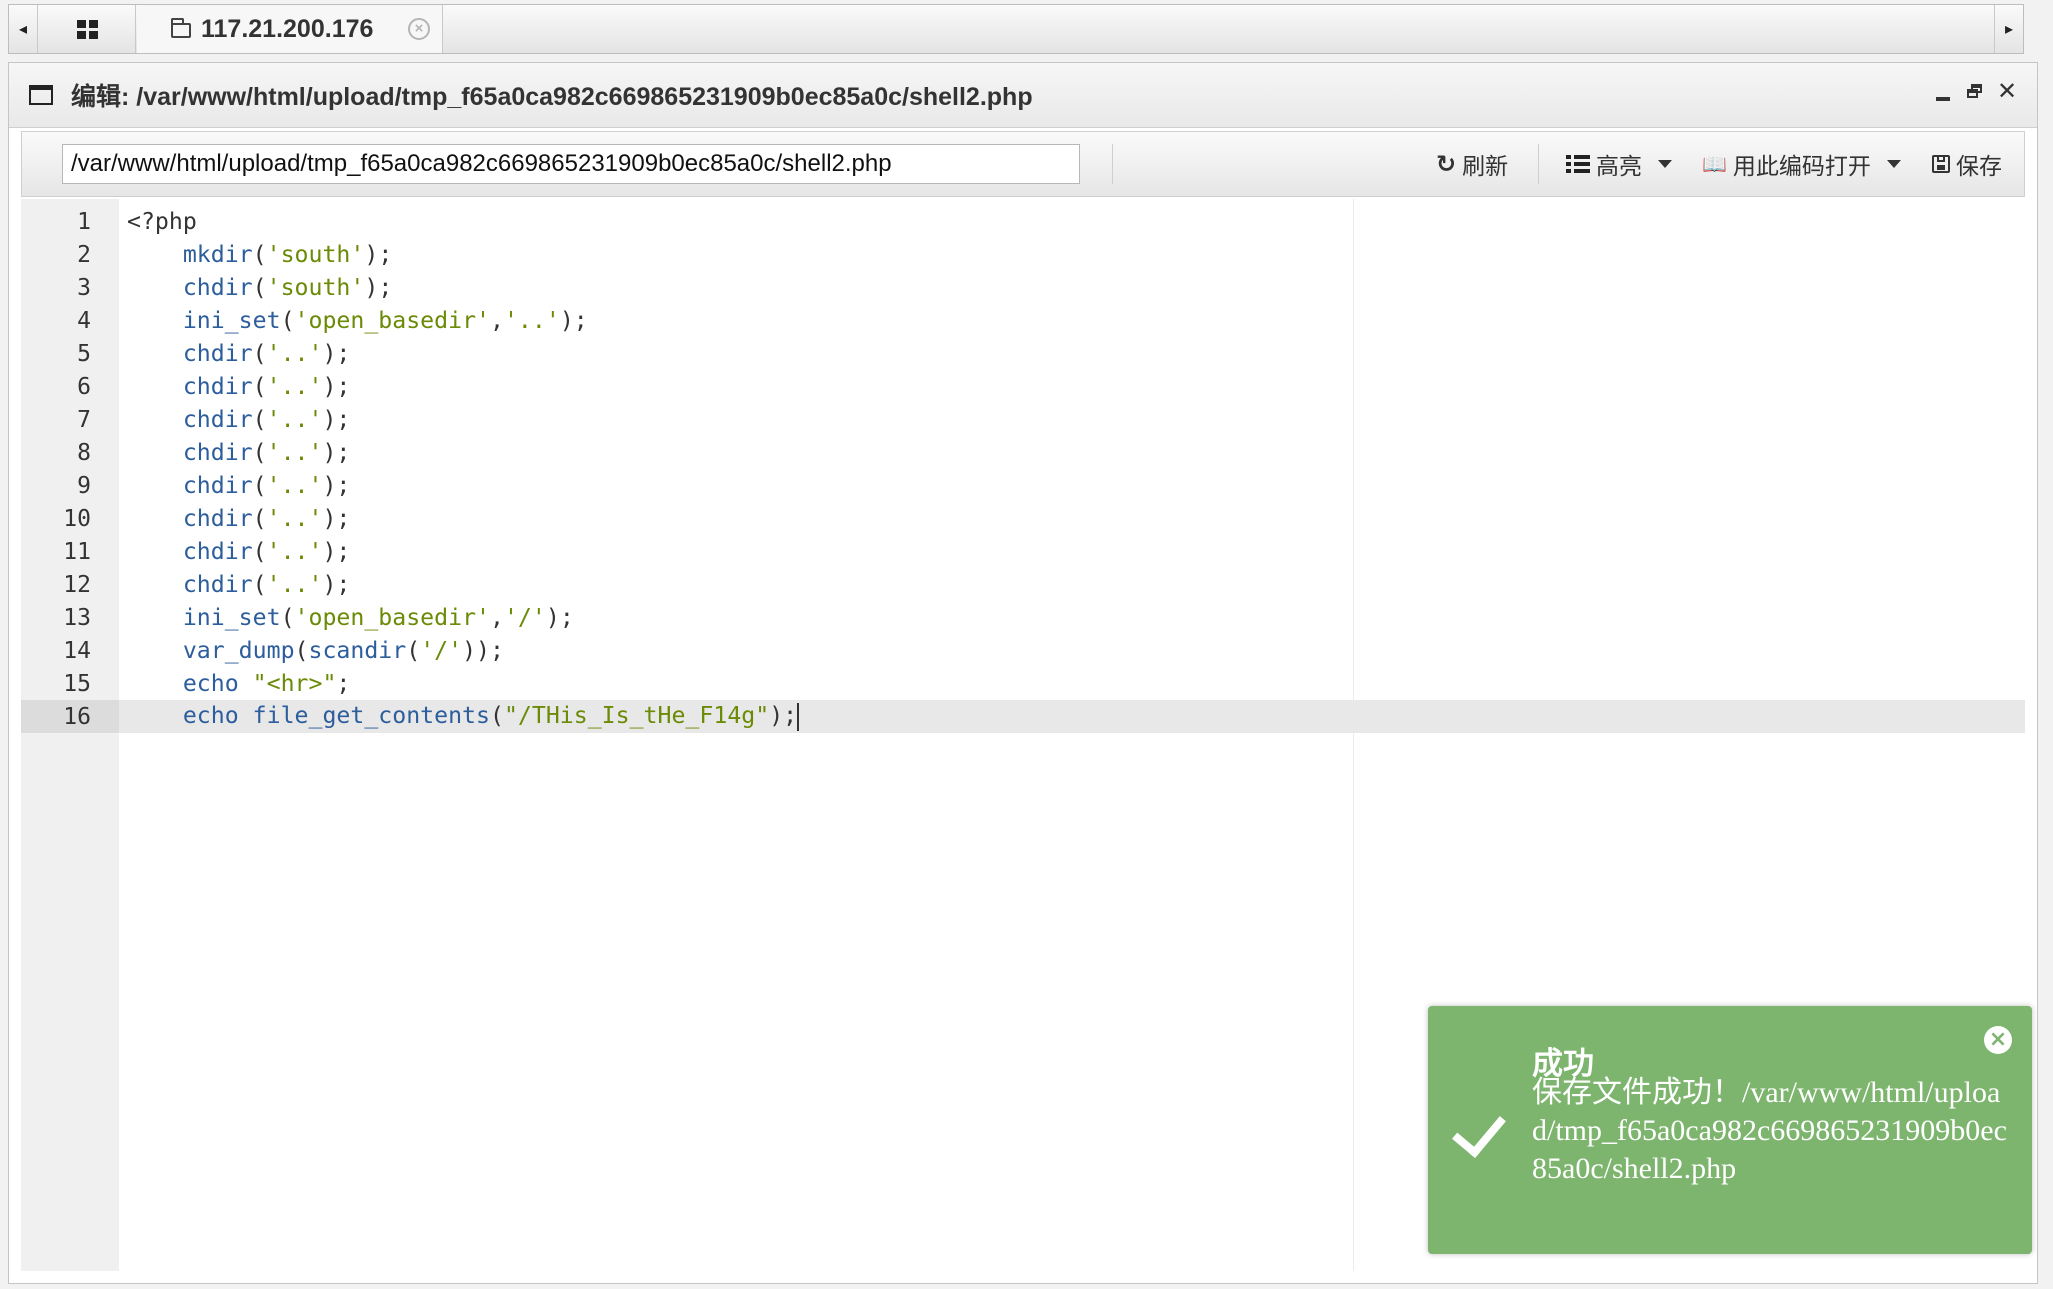 The image size is (2053, 1289). Describe the element at coordinates (84, 254) in the screenshot. I see `line-number: 2` at that location.